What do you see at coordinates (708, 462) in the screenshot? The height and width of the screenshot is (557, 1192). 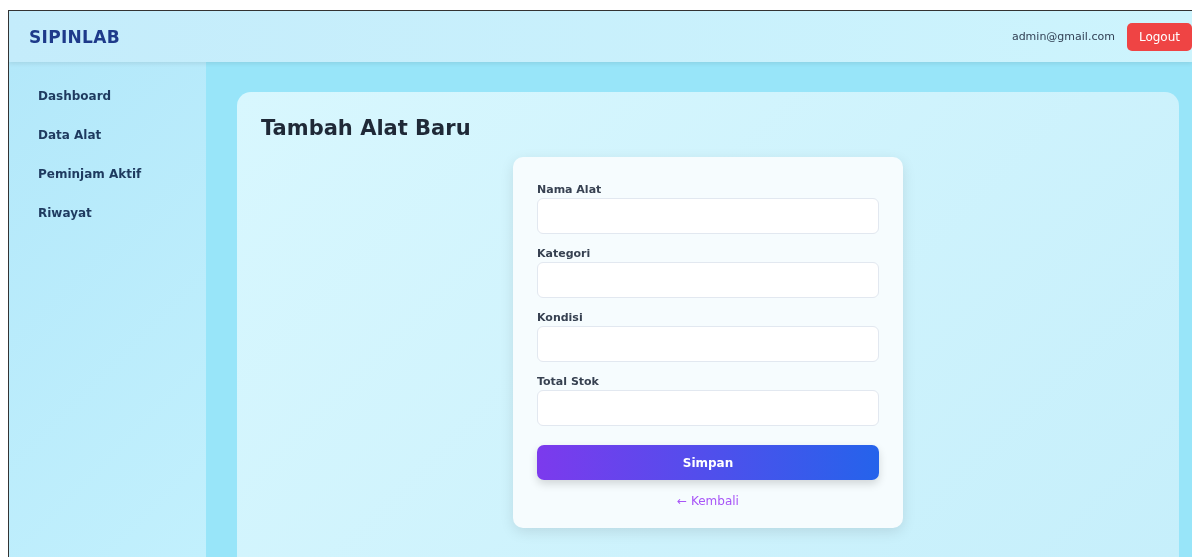 I see `save-button: Simpan` at bounding box center [708, 462].